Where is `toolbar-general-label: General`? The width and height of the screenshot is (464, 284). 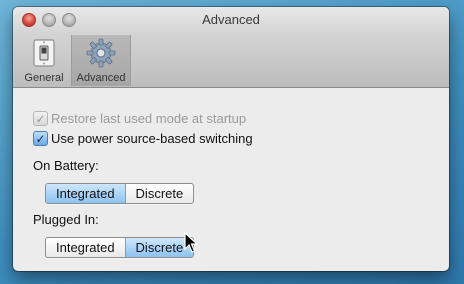
toolbar-general-label: General is located at coordinates (44, 78).